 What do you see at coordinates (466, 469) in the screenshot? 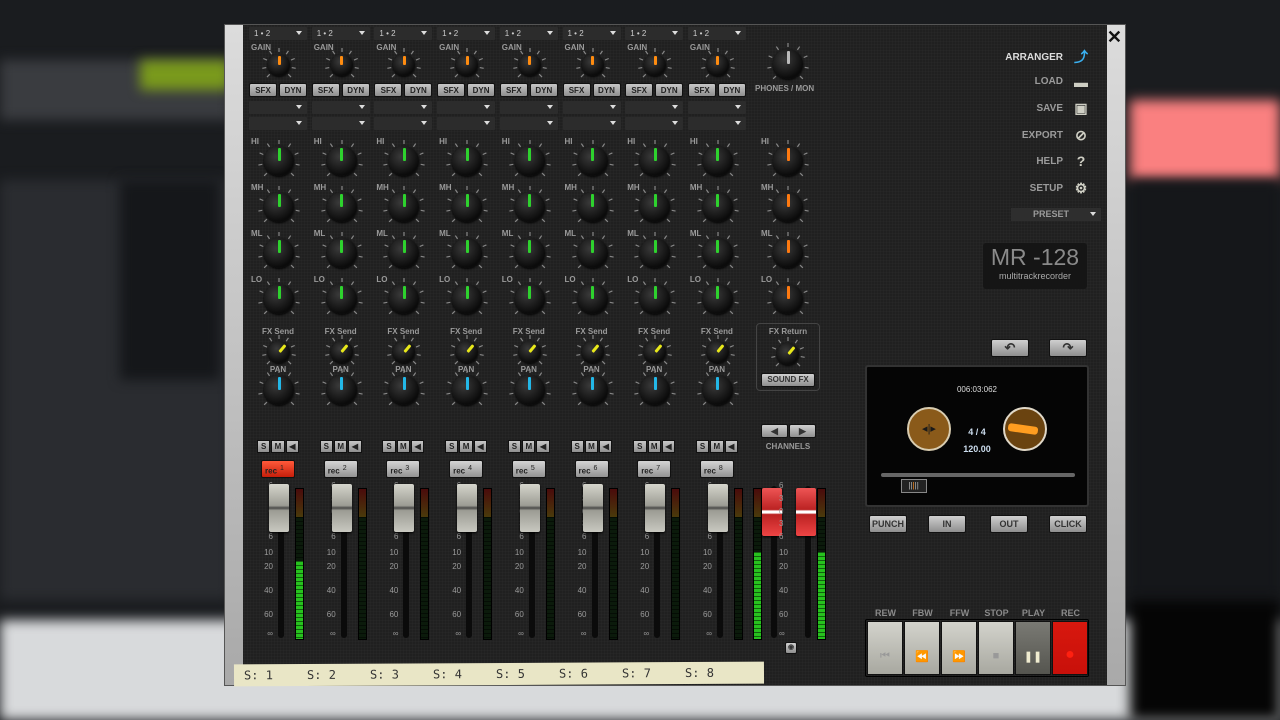
I see `rec-arm-button: rec 4` at bounding box center [466, 469].